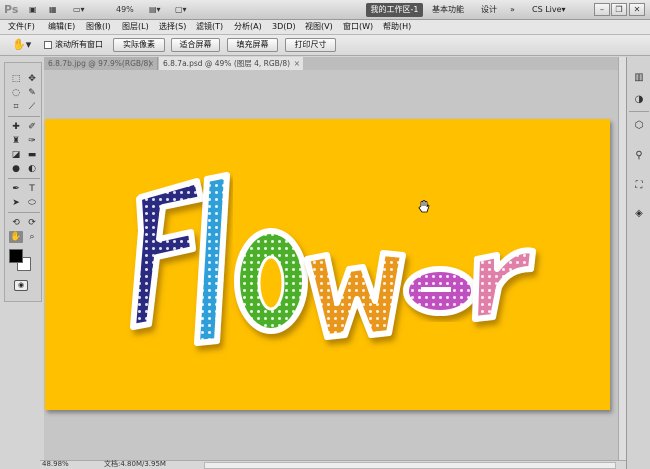 This screenshot has width=650, height=469. Describe the element at coordinates (252, 45) in the screenshot. I see `fill-screen-button: 填充屏幕` at that location.